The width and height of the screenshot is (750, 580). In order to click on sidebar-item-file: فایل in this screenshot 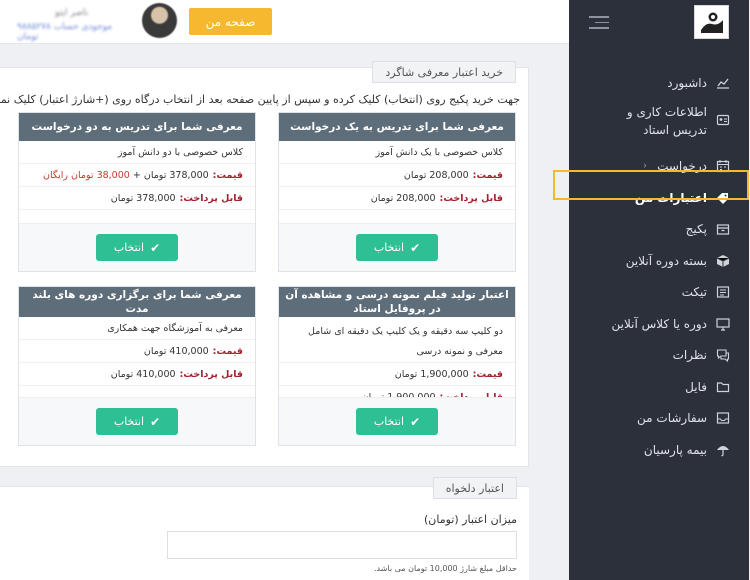, I will do `click(660, 387)`.